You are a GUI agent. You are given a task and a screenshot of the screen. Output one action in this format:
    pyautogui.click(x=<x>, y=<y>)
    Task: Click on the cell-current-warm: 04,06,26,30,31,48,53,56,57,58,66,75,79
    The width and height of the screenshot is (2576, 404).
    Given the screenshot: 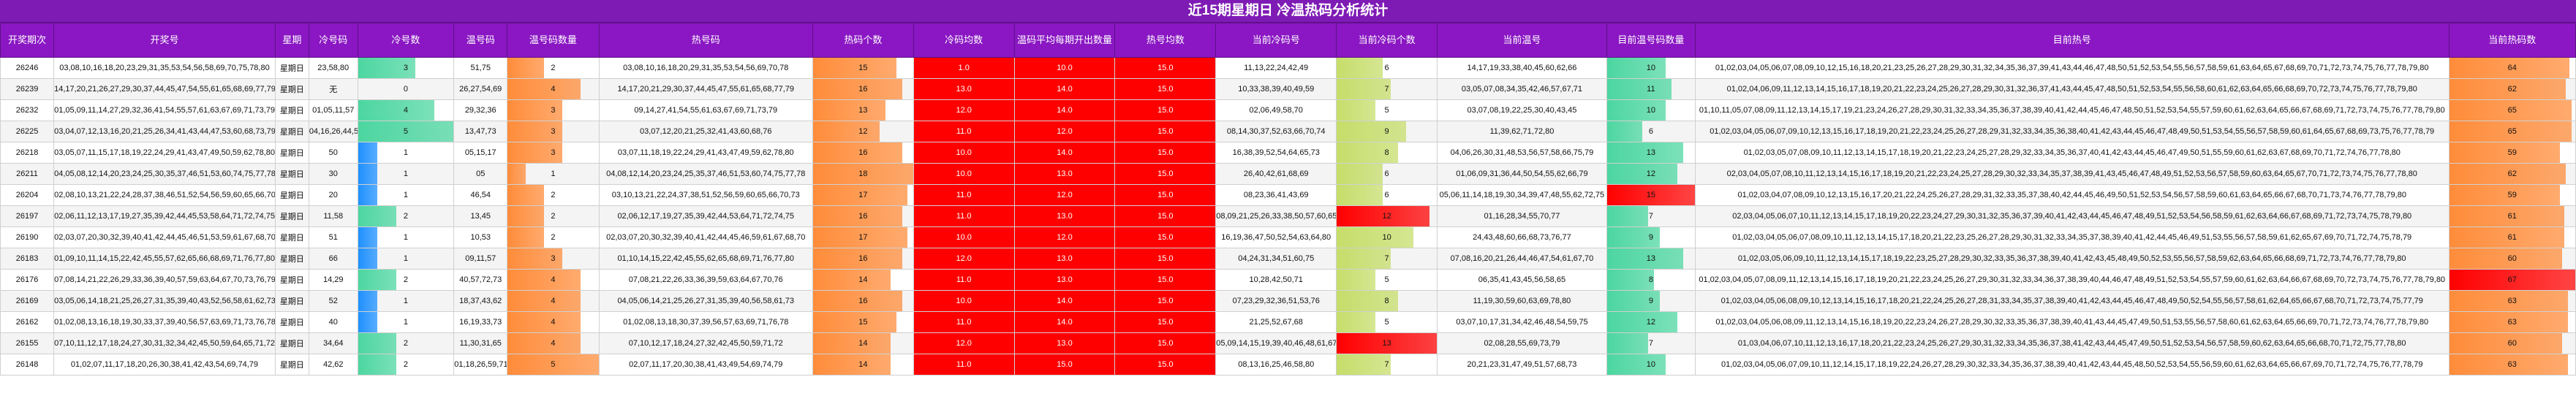 What is the action you would take?
    pyautogui.click(x=1522, y=153)
    